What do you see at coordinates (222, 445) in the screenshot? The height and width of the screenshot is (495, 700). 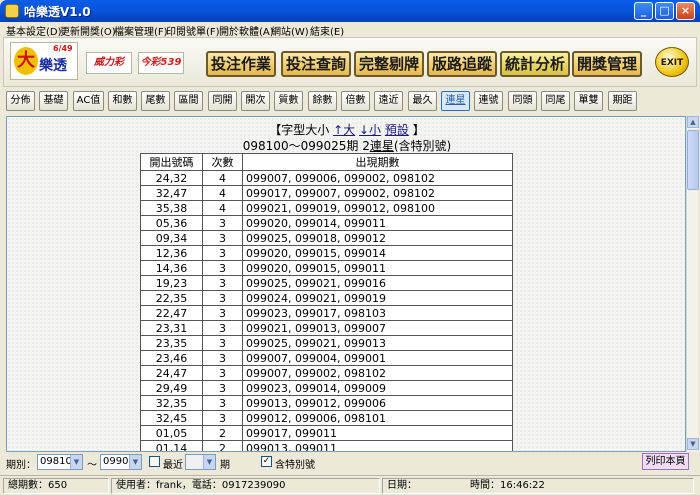 I see `cell-count: 2` at bounding box center [222, 445].